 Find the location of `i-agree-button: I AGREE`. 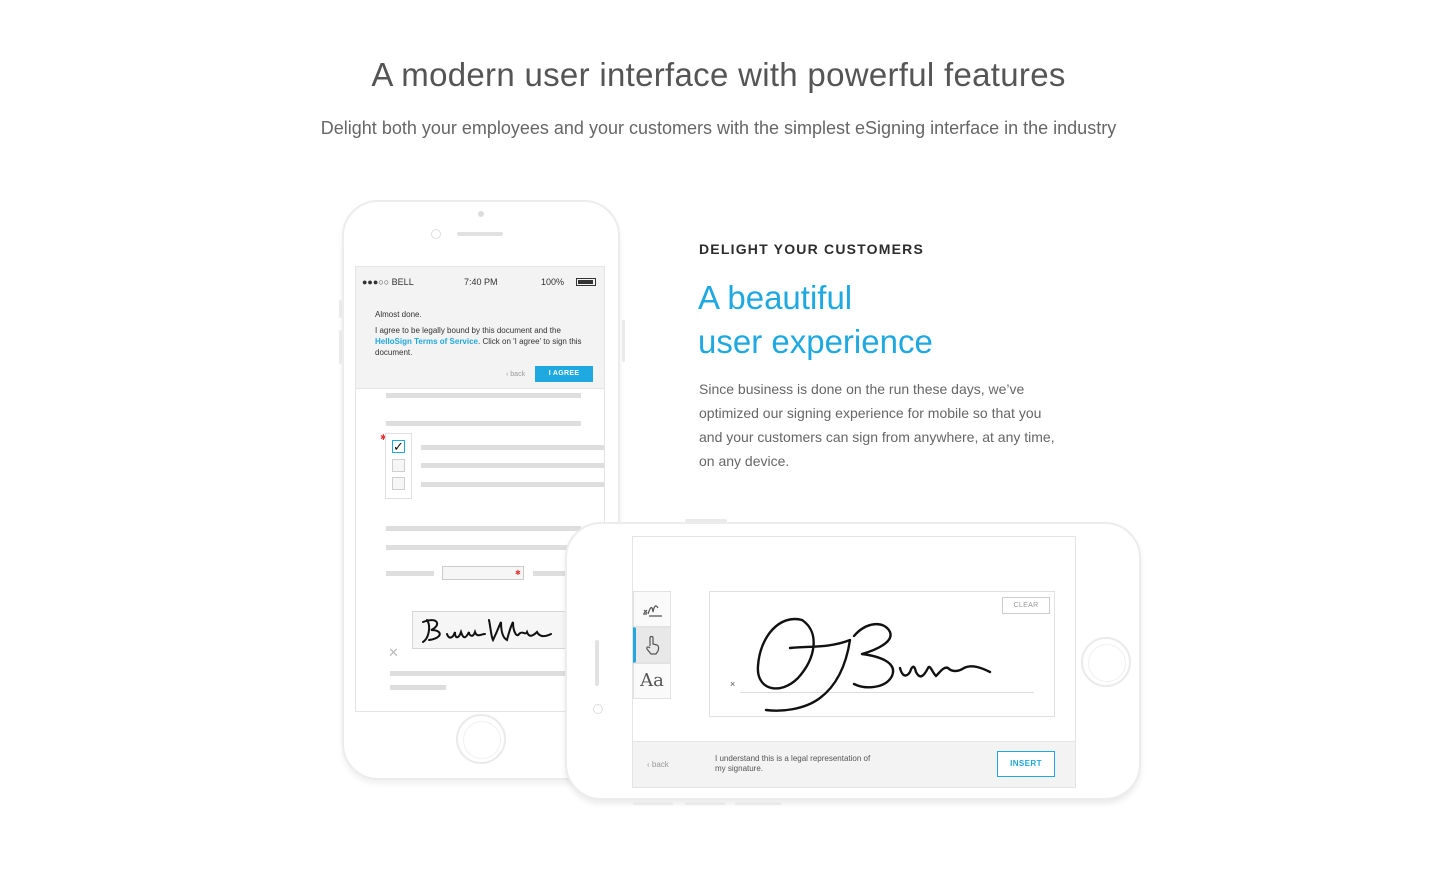

i-agree-button: I AGREE is located at coordinates (564, 374).